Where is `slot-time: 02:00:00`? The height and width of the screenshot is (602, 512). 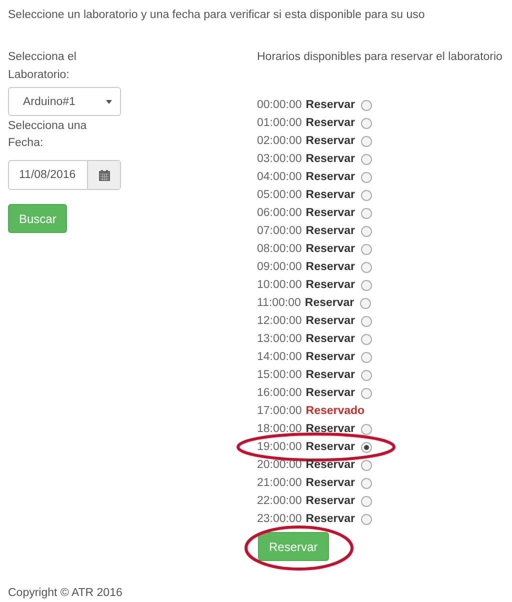 slot-time: 02:00:00 is located at coordinates (279, 141).